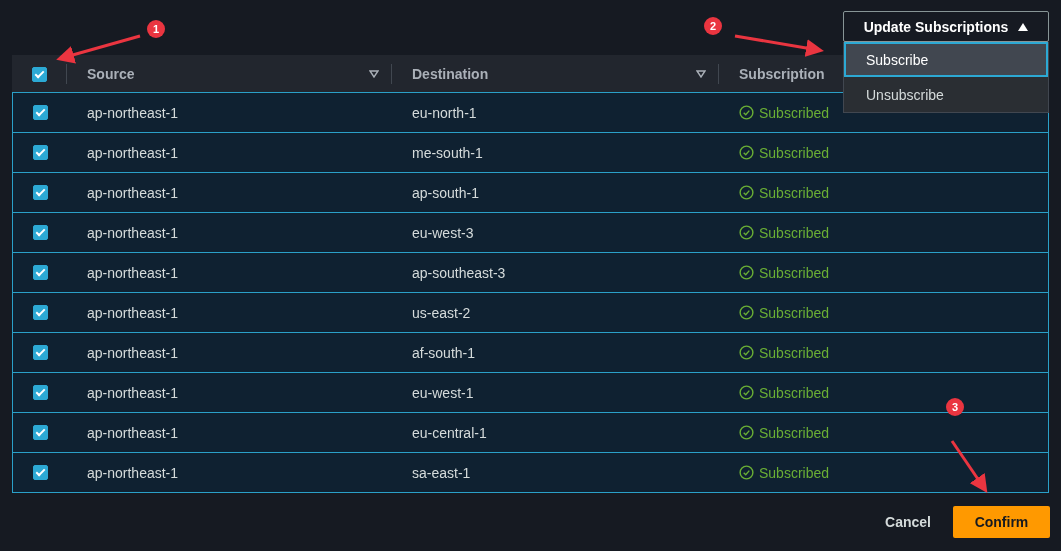  I want to click on table-cell: af-south-1, so click(444, 352).